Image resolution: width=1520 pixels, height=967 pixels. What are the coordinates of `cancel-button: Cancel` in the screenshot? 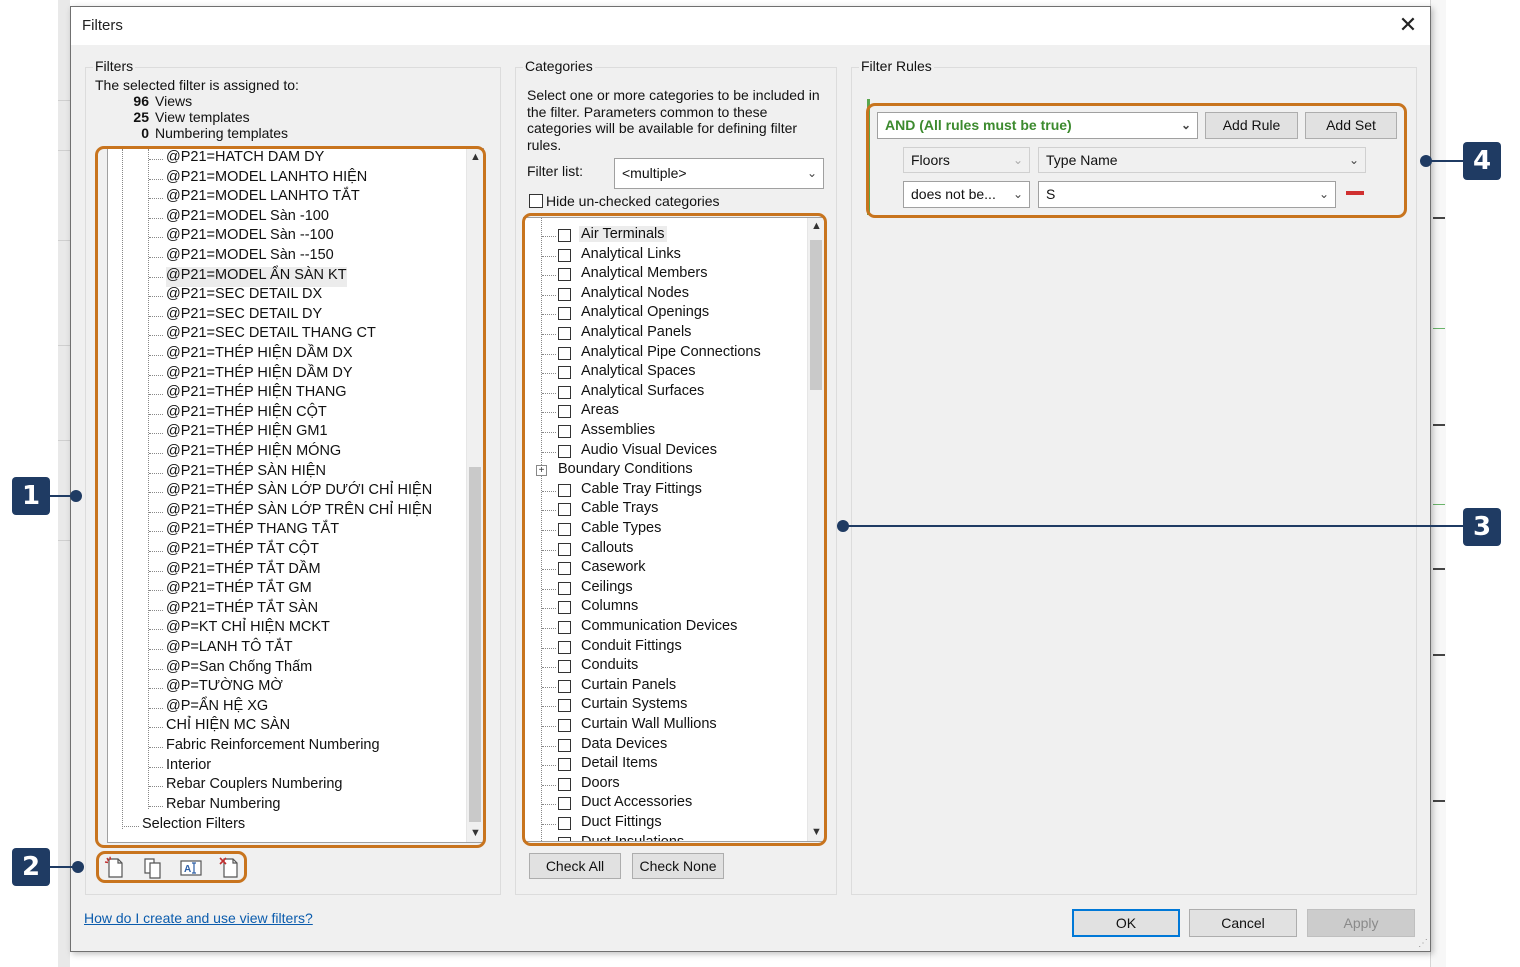 It's located at (1243, 923).